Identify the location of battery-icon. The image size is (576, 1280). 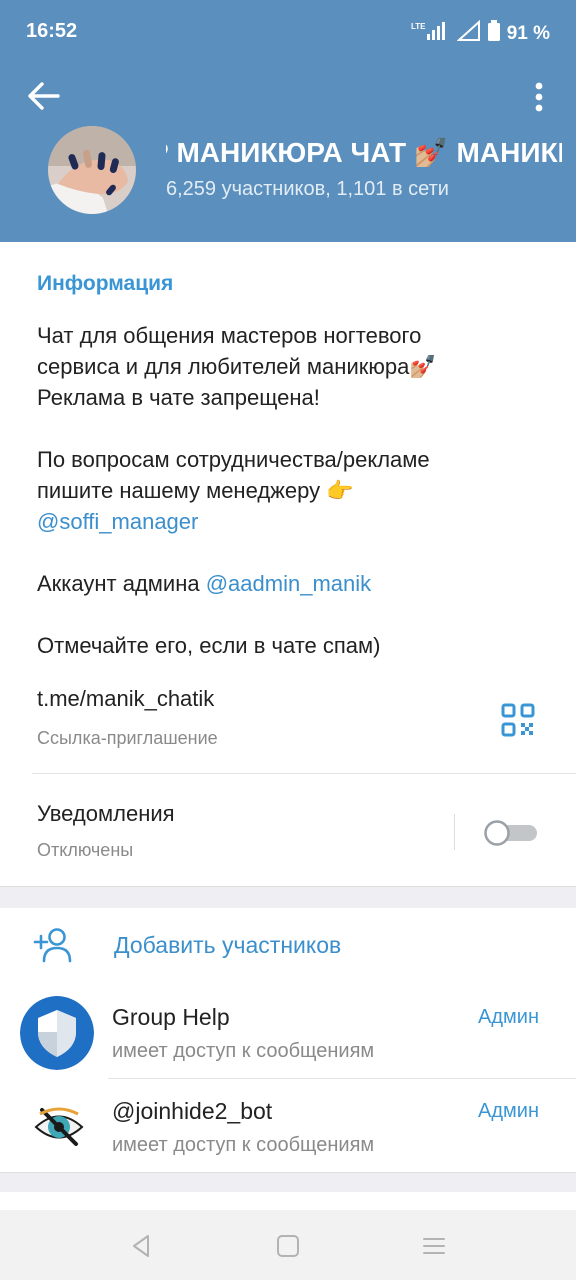
(494, 34).